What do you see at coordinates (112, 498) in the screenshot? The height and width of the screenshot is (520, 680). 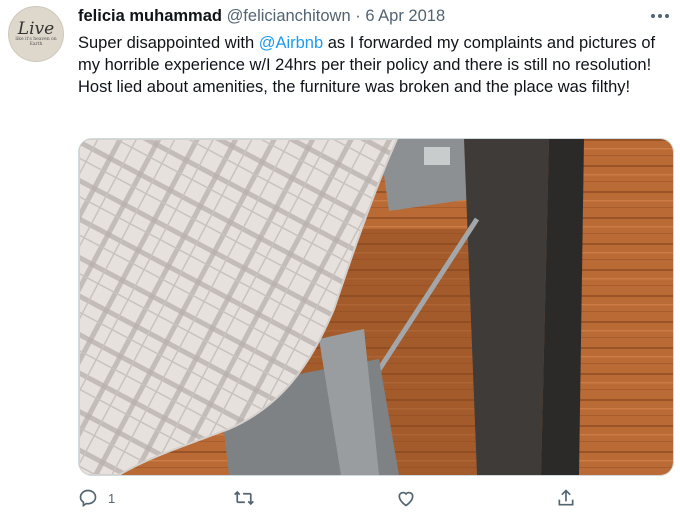 I see `reply-count: 1` at bounding box center [112, 498].